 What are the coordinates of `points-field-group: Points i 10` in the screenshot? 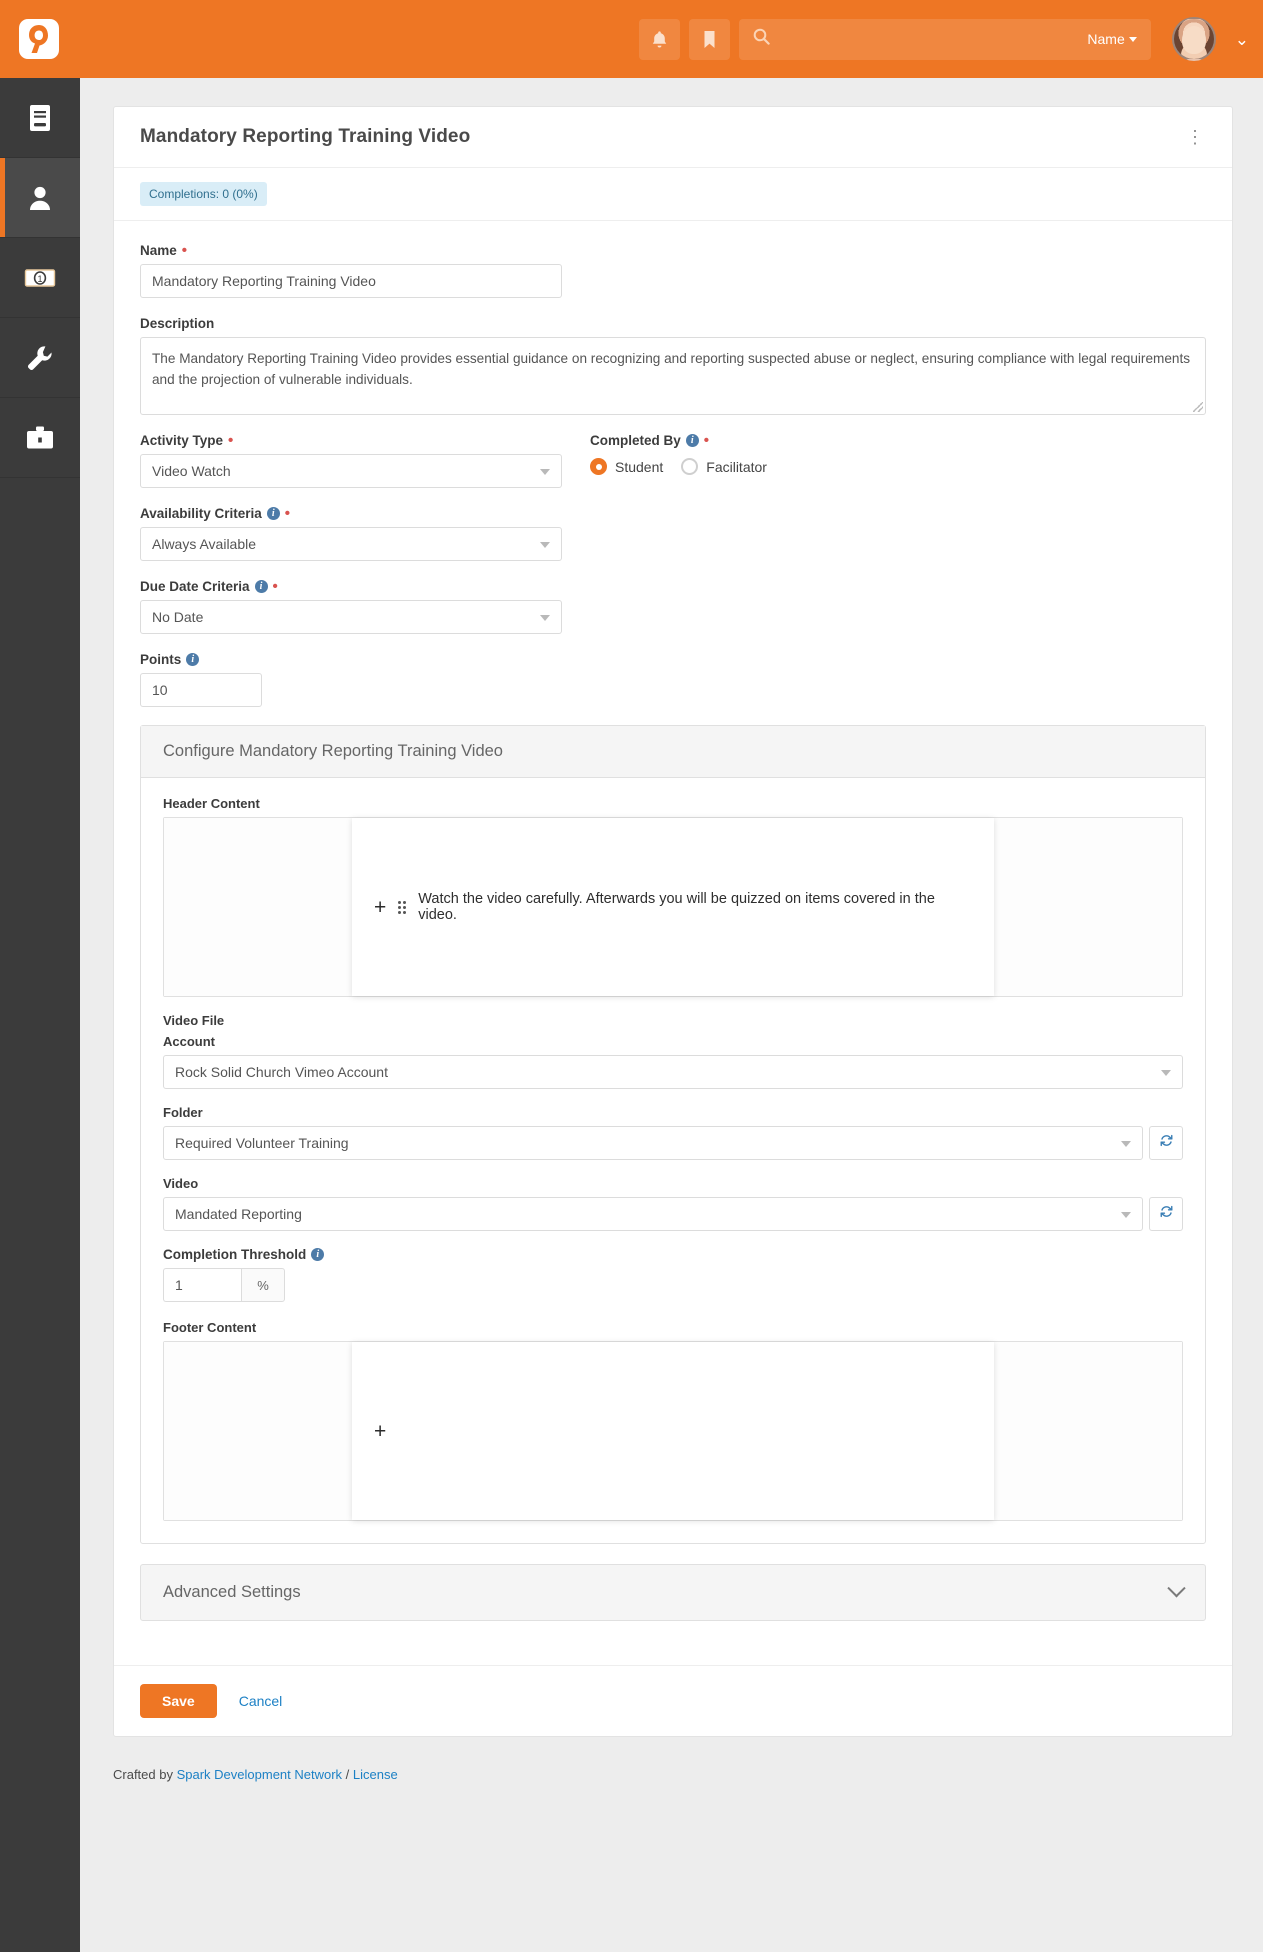 It's located at (673, 679).